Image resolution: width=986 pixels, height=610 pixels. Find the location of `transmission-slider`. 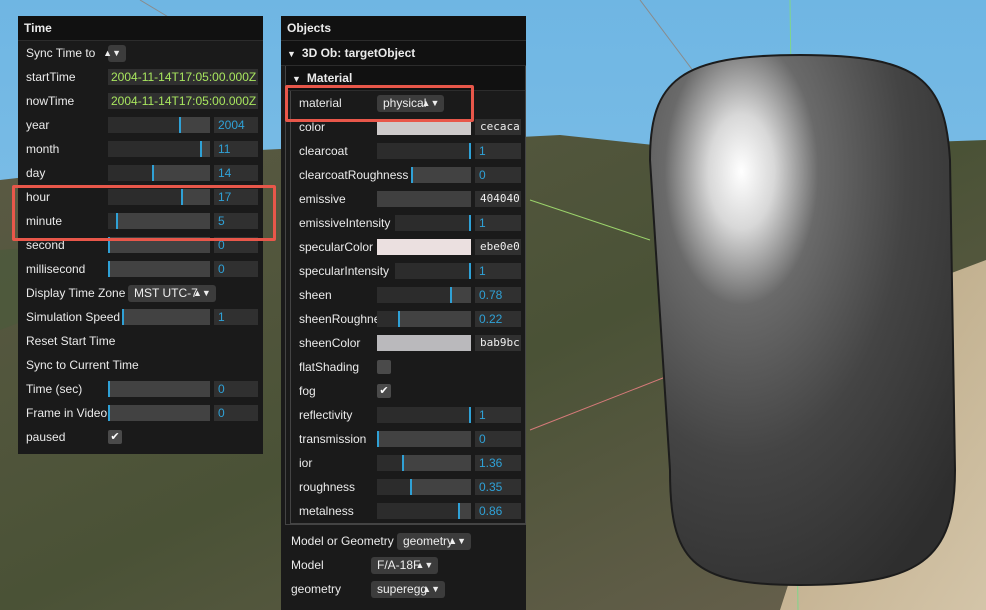

transmission-slider is located at coordinates (424, 439).